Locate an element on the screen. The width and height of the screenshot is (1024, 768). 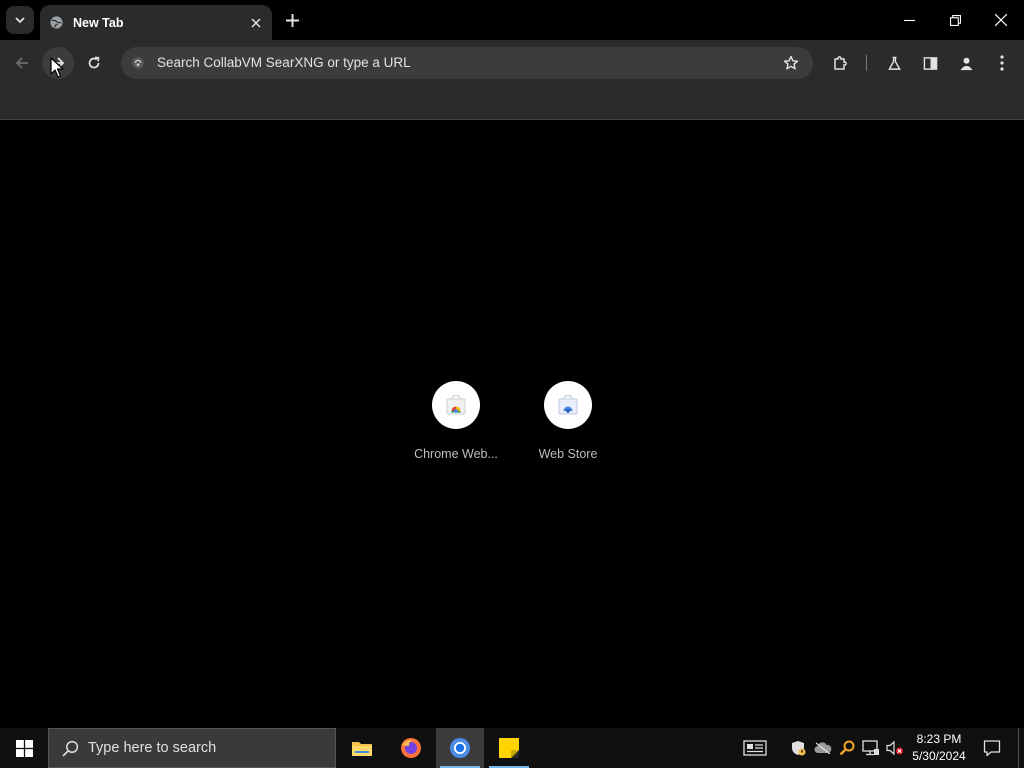
search-tray-button is located at coordinates (847, 748).